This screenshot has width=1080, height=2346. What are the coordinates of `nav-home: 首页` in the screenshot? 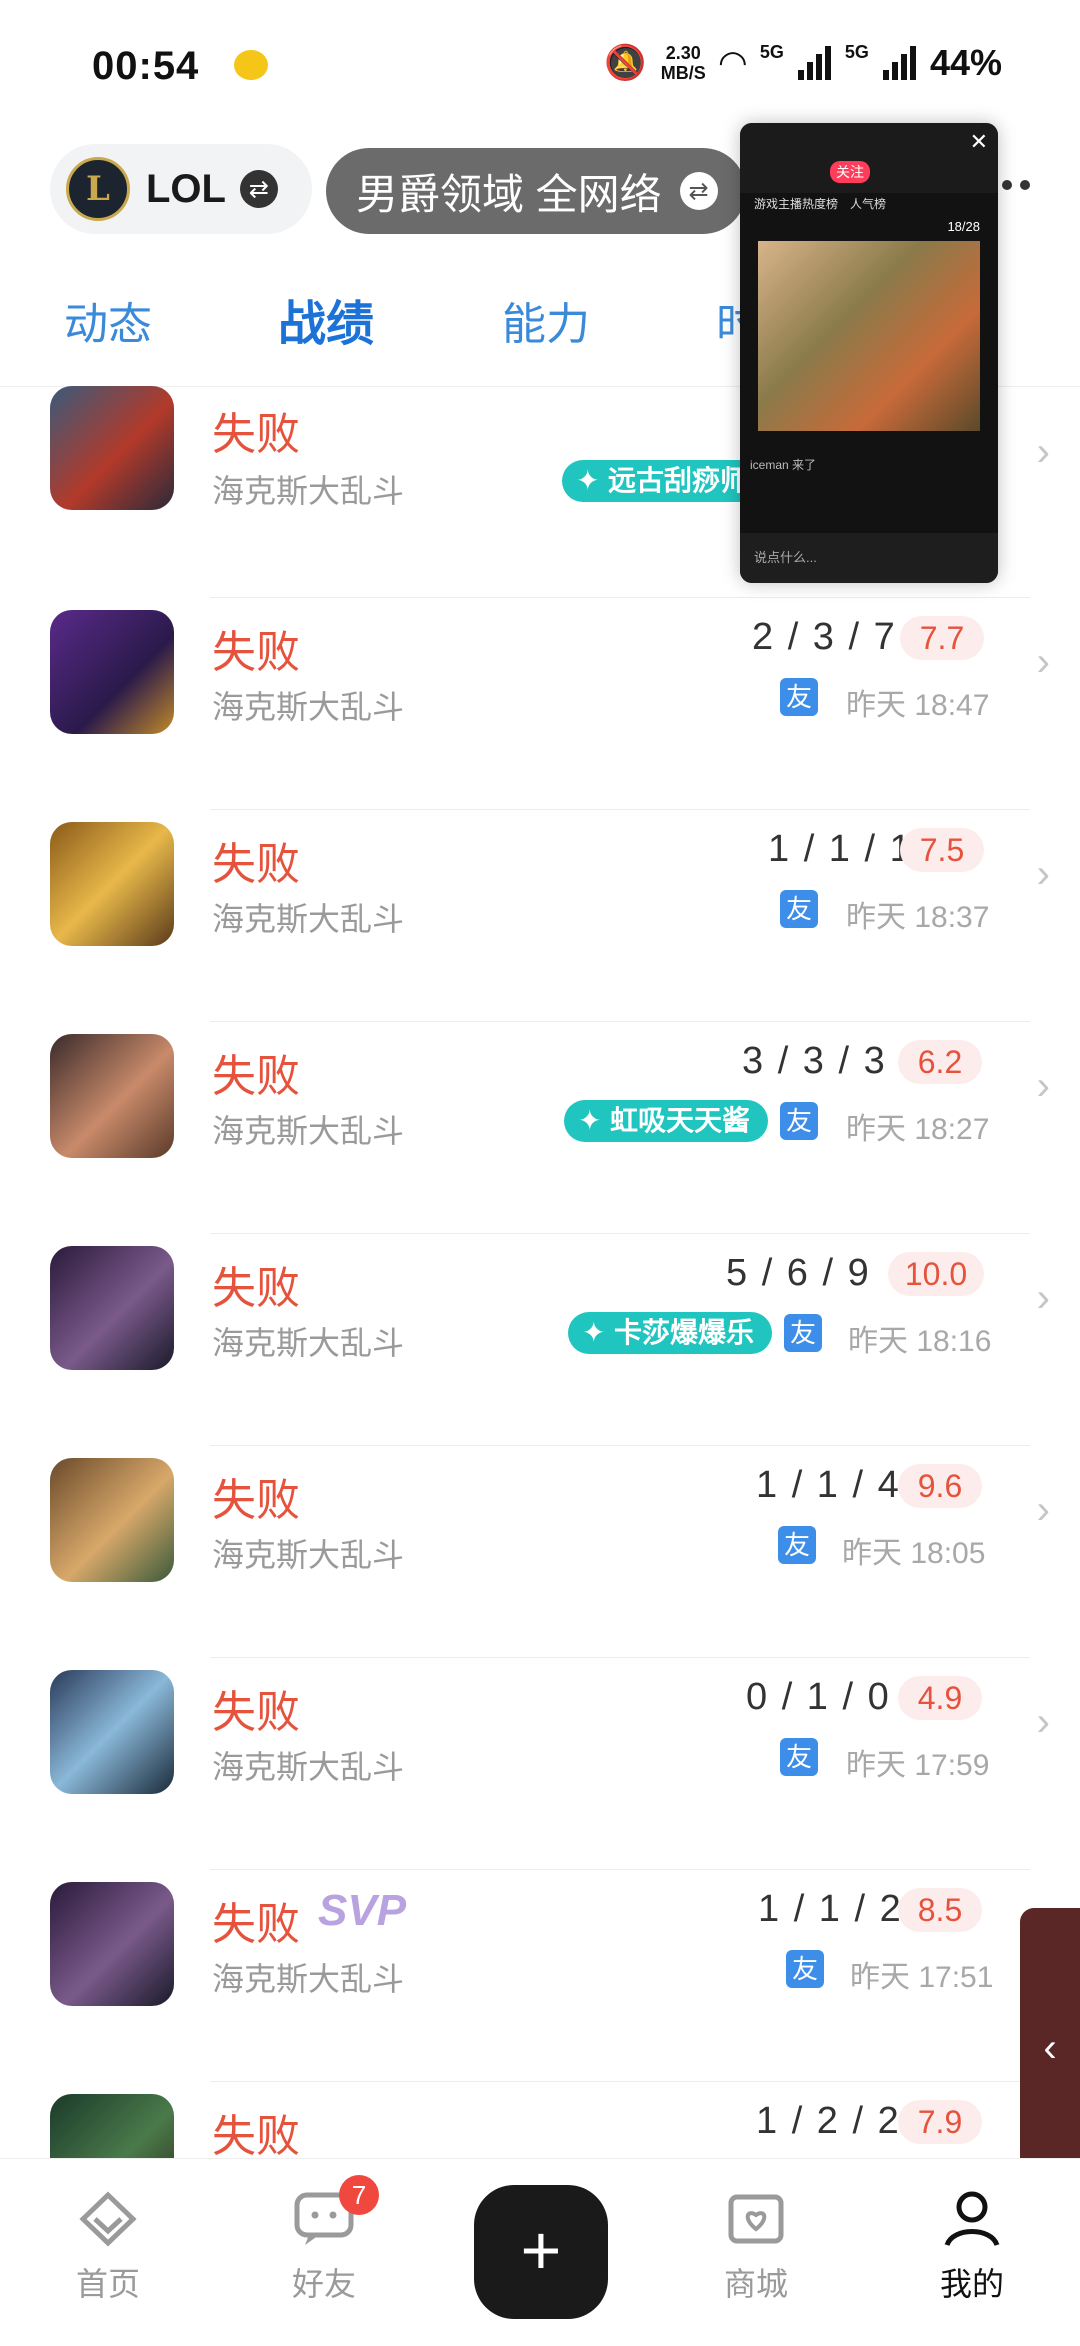 It's located at (108, 2247).